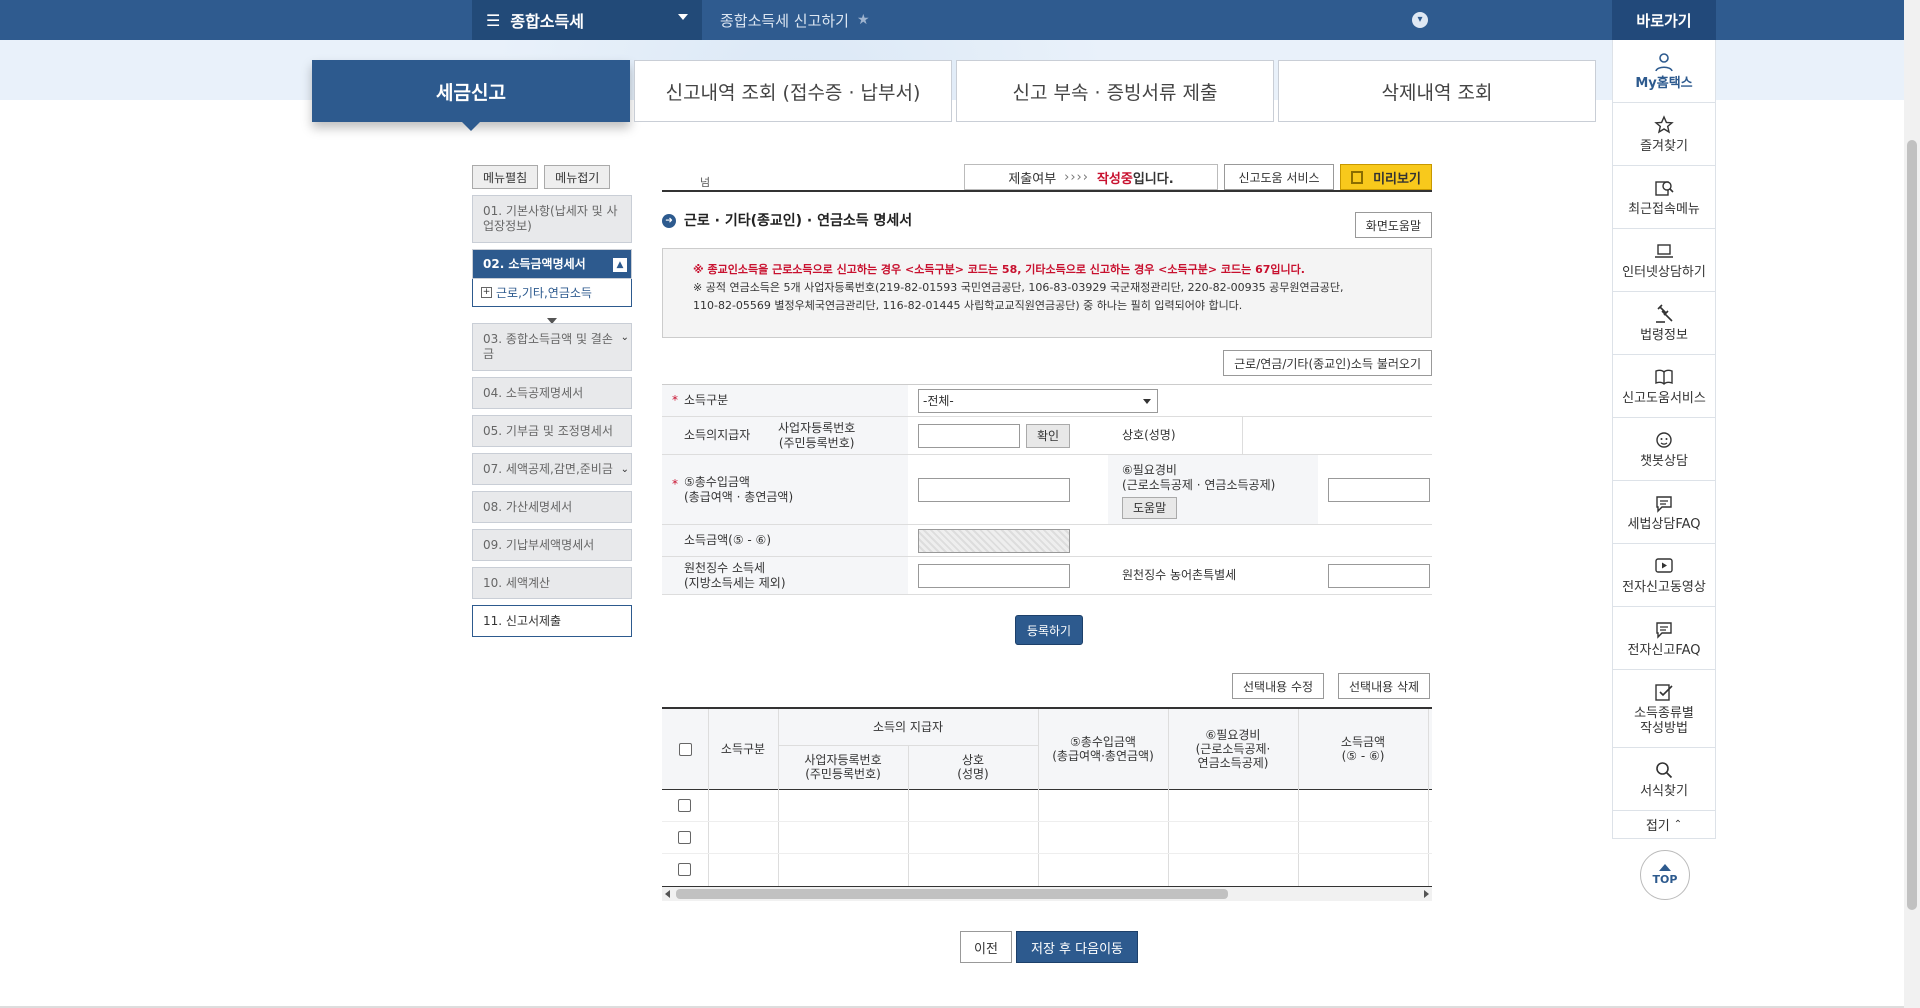  Describe the element at coordinates (552, 431) in the screenshot. I see `sidebar-item-donations: 05. 기부금 및 조정명세서` at that location.